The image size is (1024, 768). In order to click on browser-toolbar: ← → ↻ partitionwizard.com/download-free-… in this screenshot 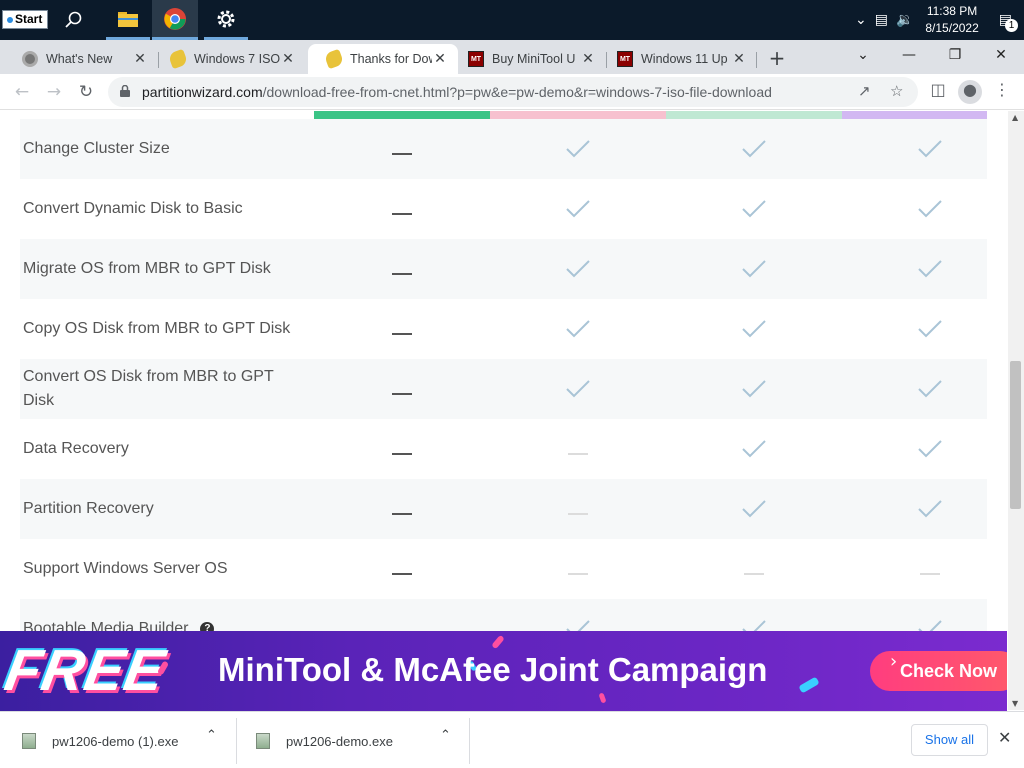, I will do `click(512, 92)`.